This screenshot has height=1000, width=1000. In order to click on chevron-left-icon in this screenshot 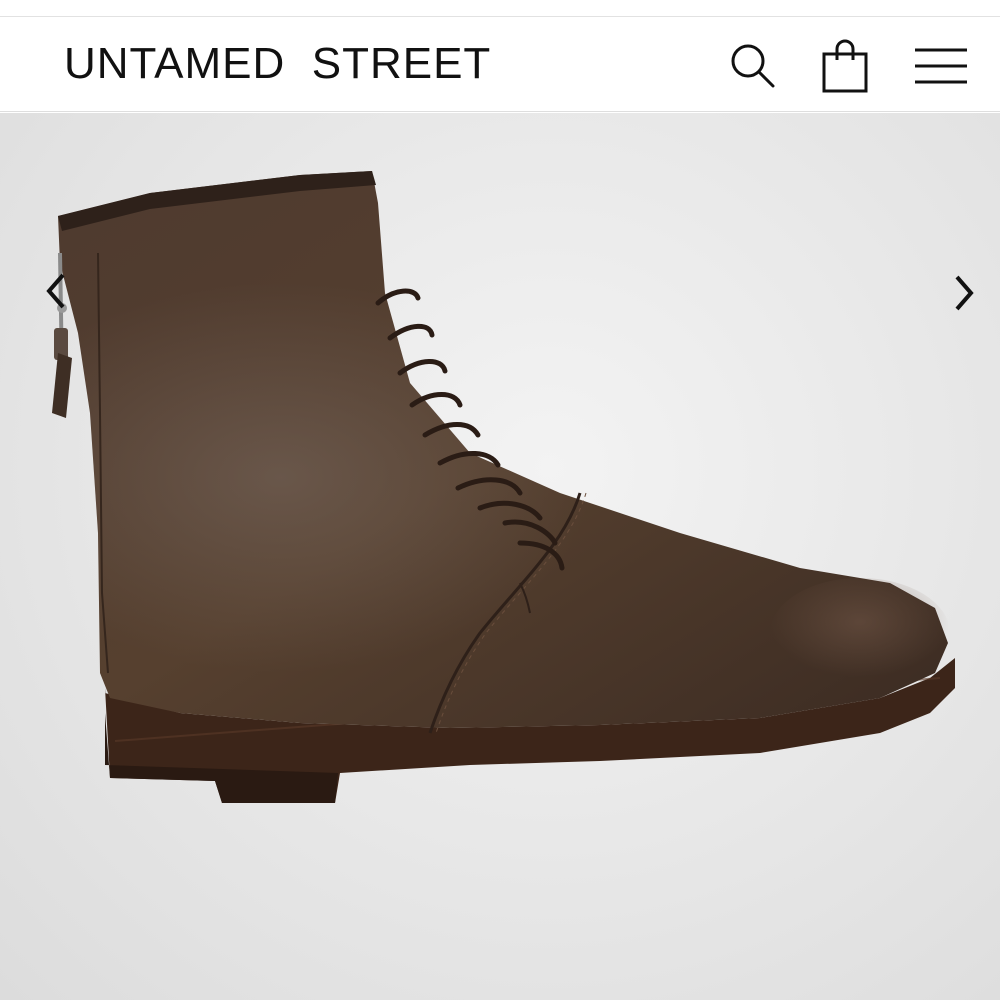, I will do `click(55, 291)`.